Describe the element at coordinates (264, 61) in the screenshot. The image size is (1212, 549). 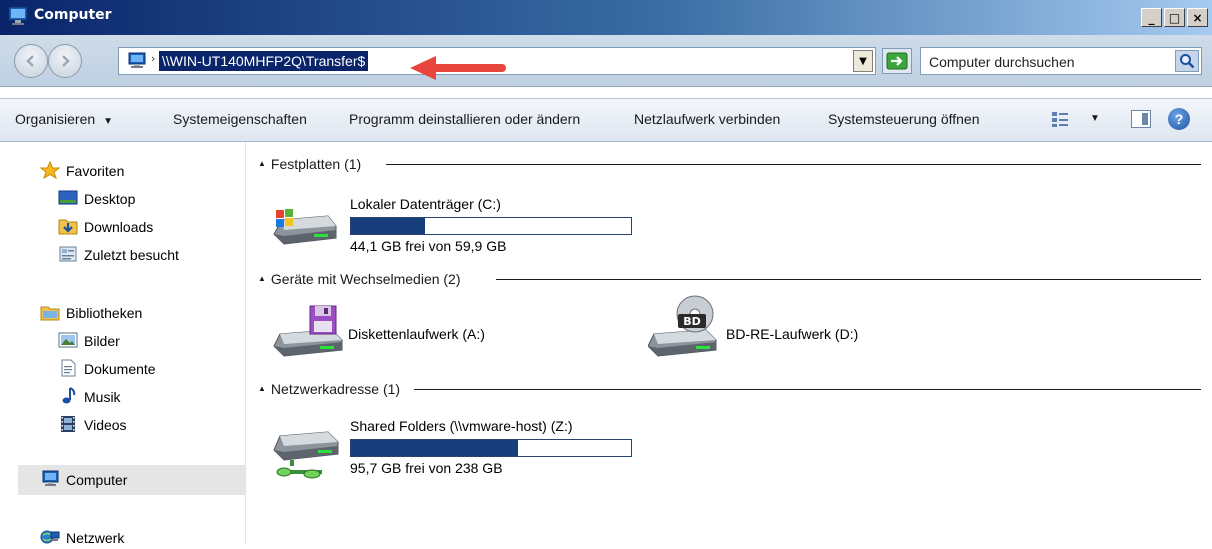
I see `address-path: \\WIN-UT140MHFP2Q\Transfer$` at that location.